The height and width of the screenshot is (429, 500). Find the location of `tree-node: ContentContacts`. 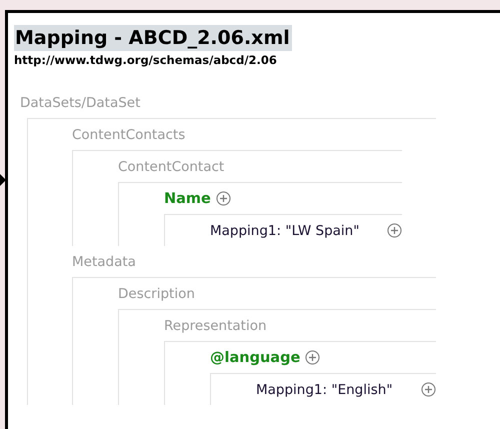

tree-node: ContentContacts is located at coordinates (129, 134).